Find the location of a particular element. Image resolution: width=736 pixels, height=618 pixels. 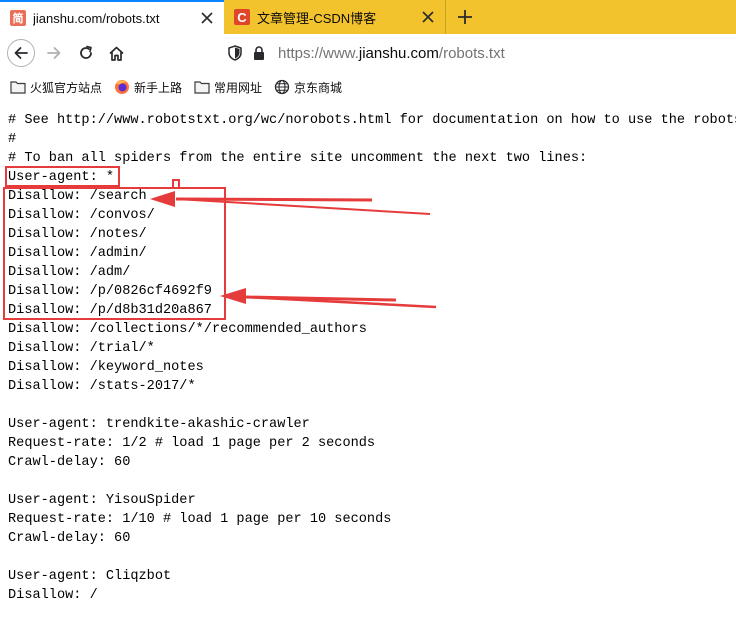

bookmark-firefox-official: 火狐官方站点 is located at coordinates (56, 87).